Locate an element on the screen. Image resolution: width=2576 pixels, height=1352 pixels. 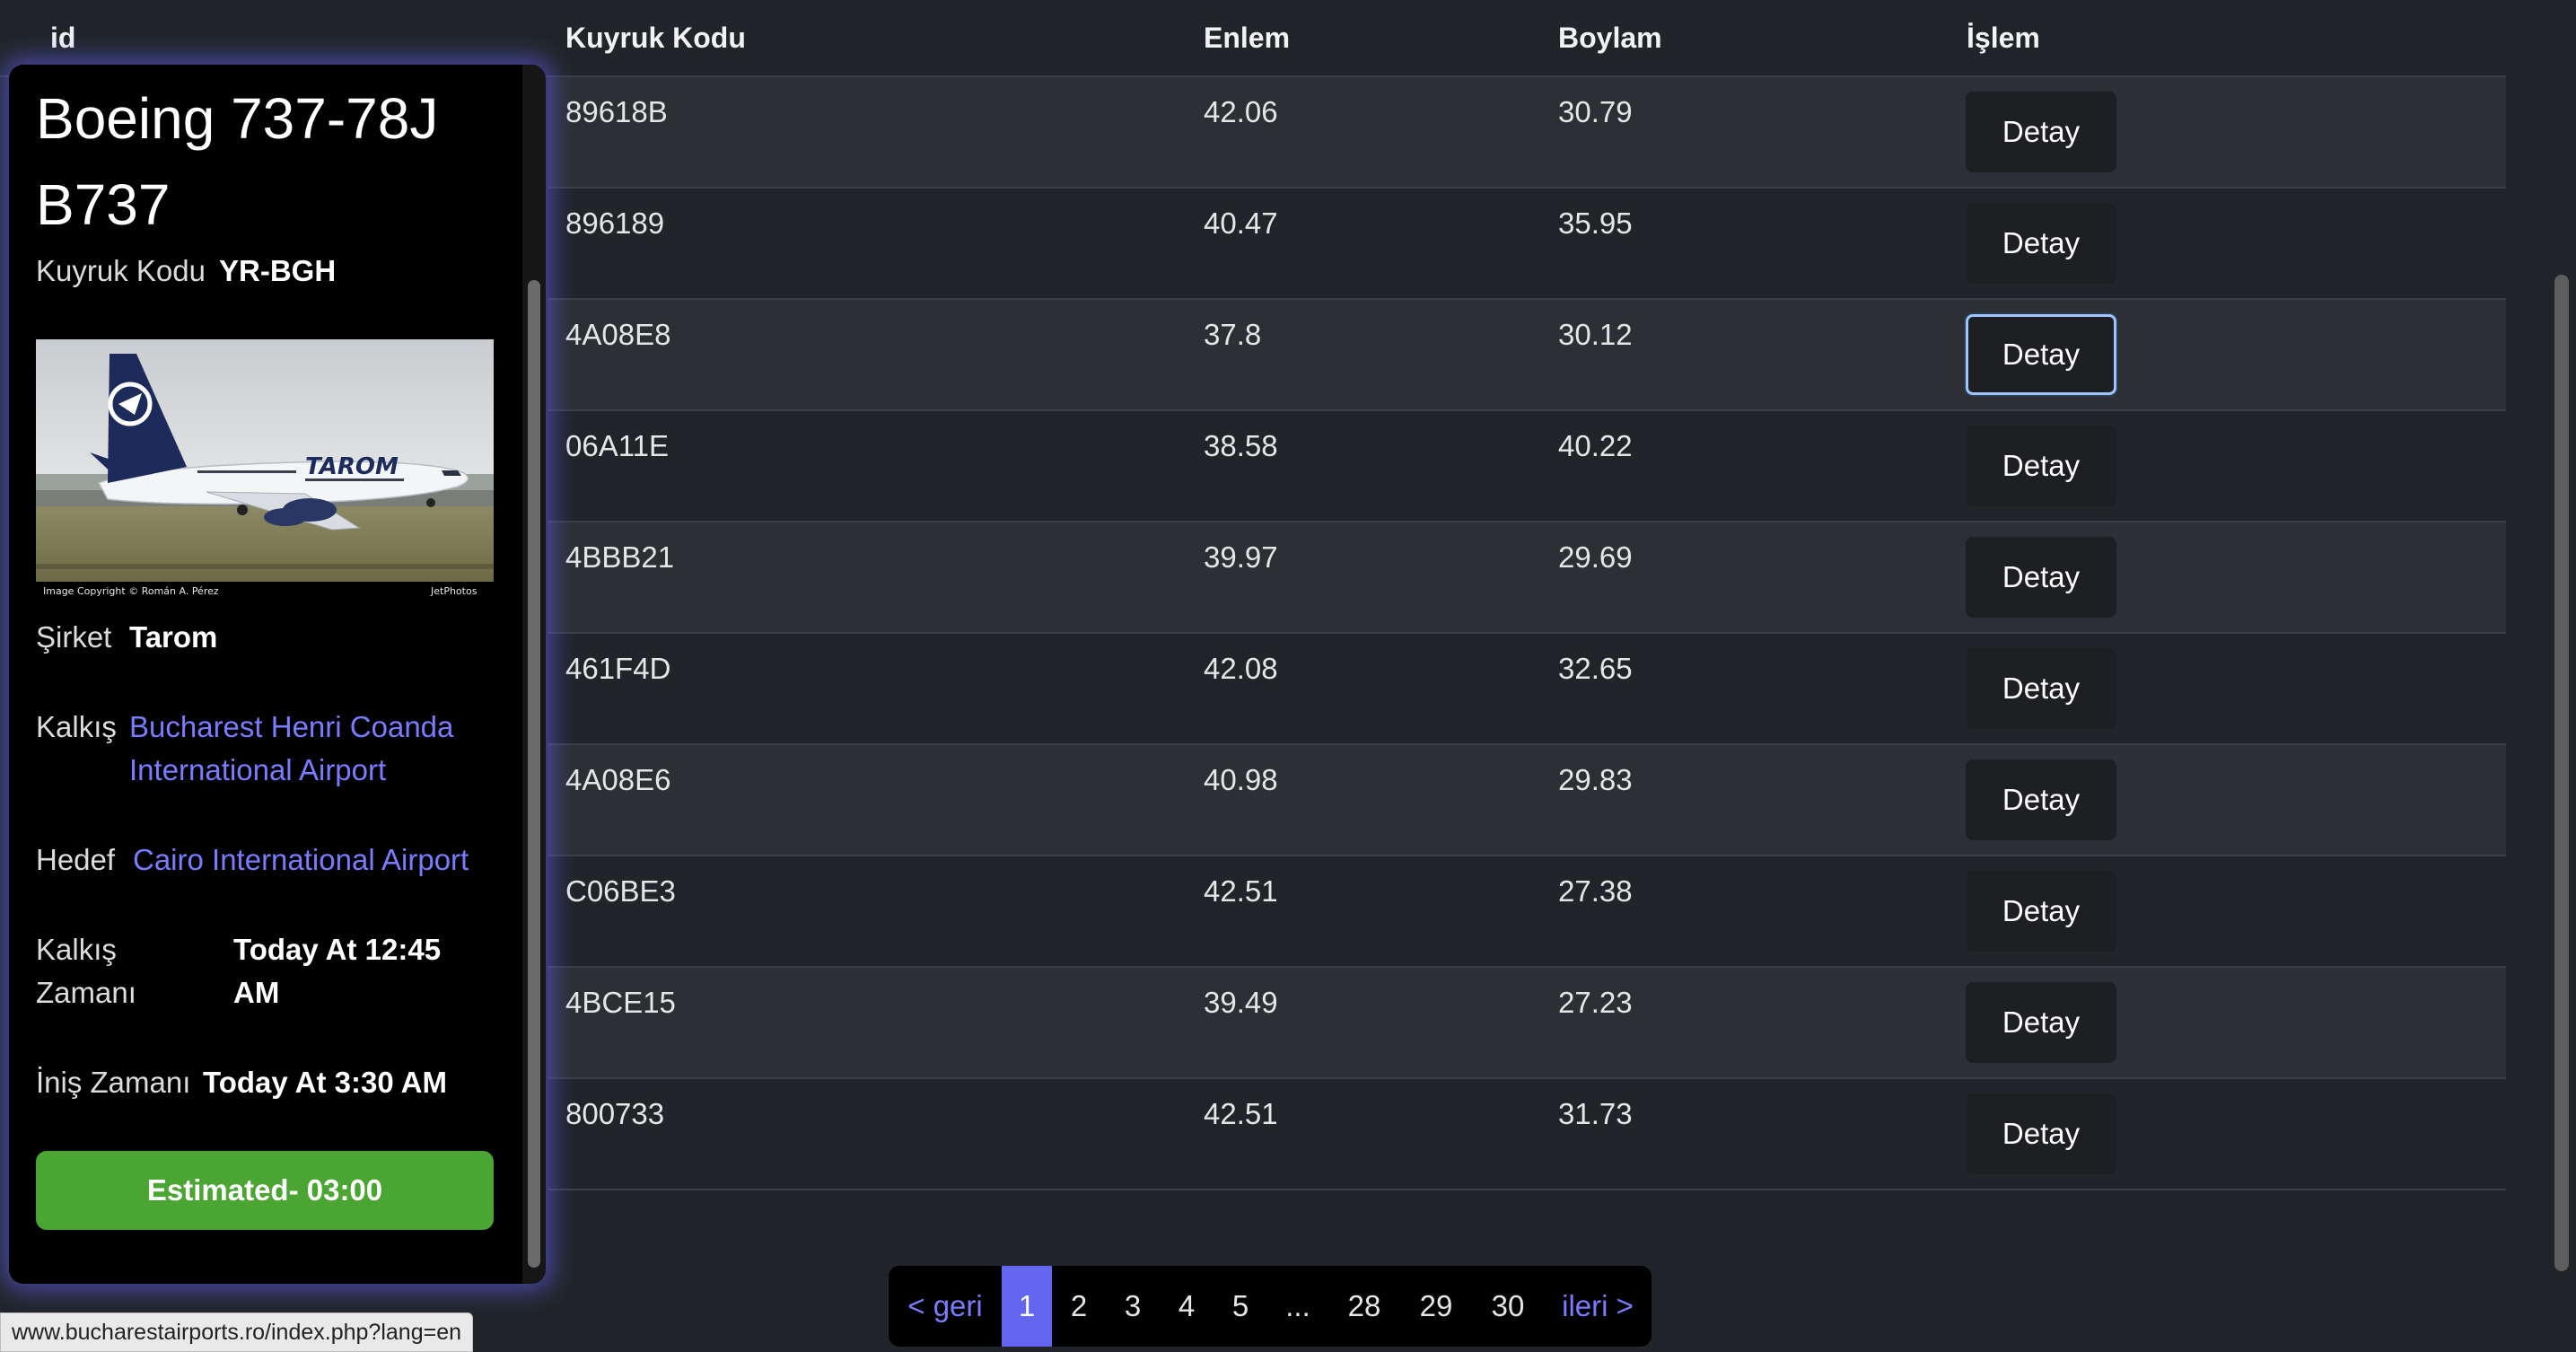
airline-label: Şirket is located at coordinates (74, 637).